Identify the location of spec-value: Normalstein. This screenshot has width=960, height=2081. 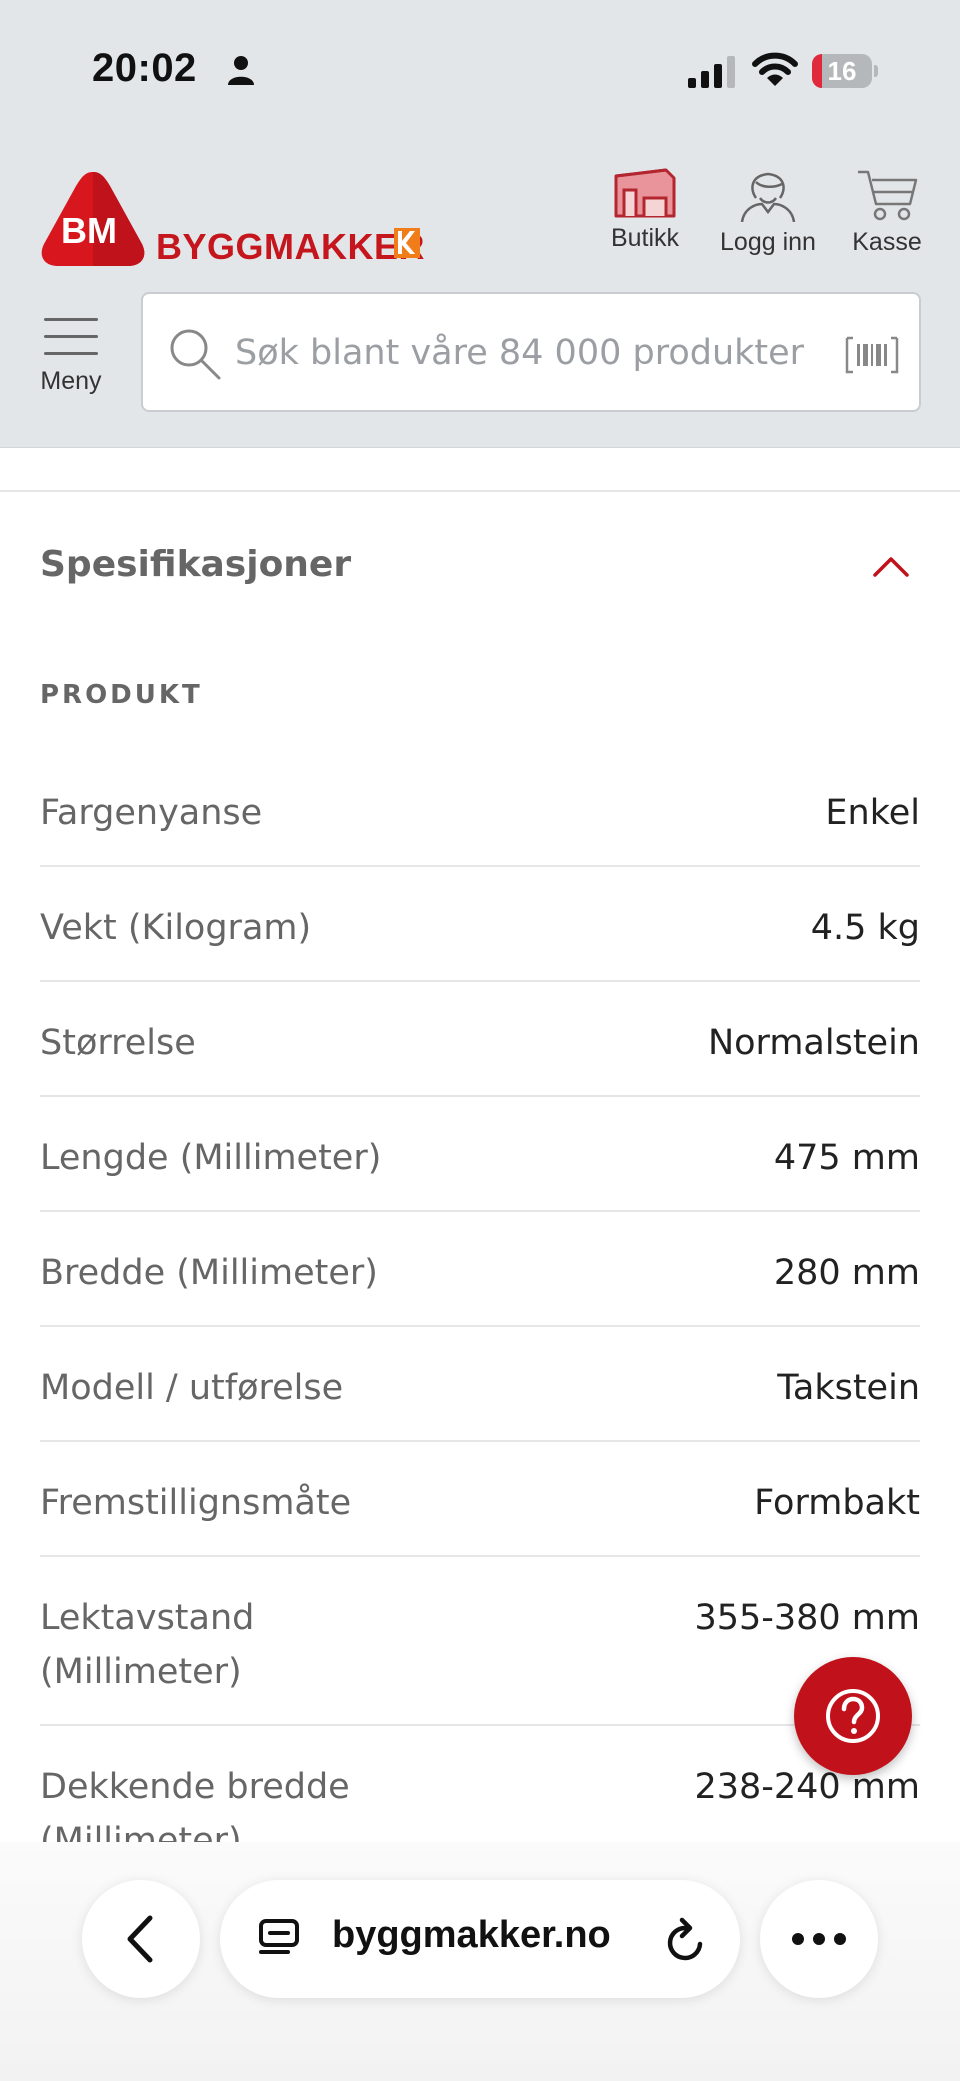
(813, 1043).